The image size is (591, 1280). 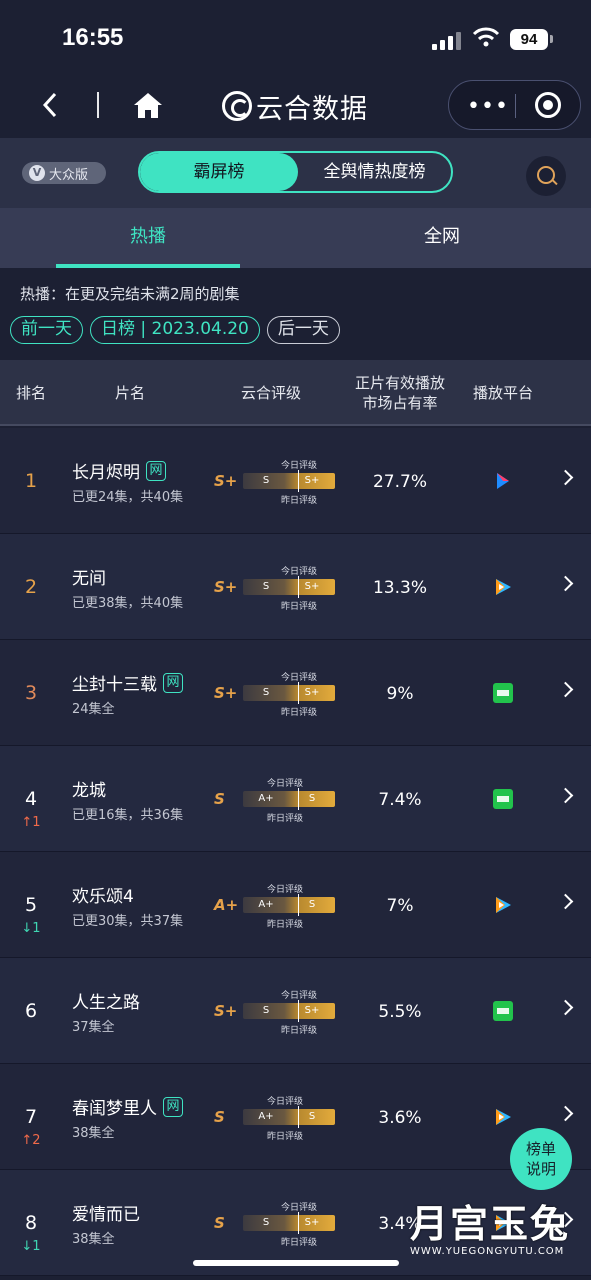 I want to click on market-share: 3.6%, so click(x=400, y=1118).